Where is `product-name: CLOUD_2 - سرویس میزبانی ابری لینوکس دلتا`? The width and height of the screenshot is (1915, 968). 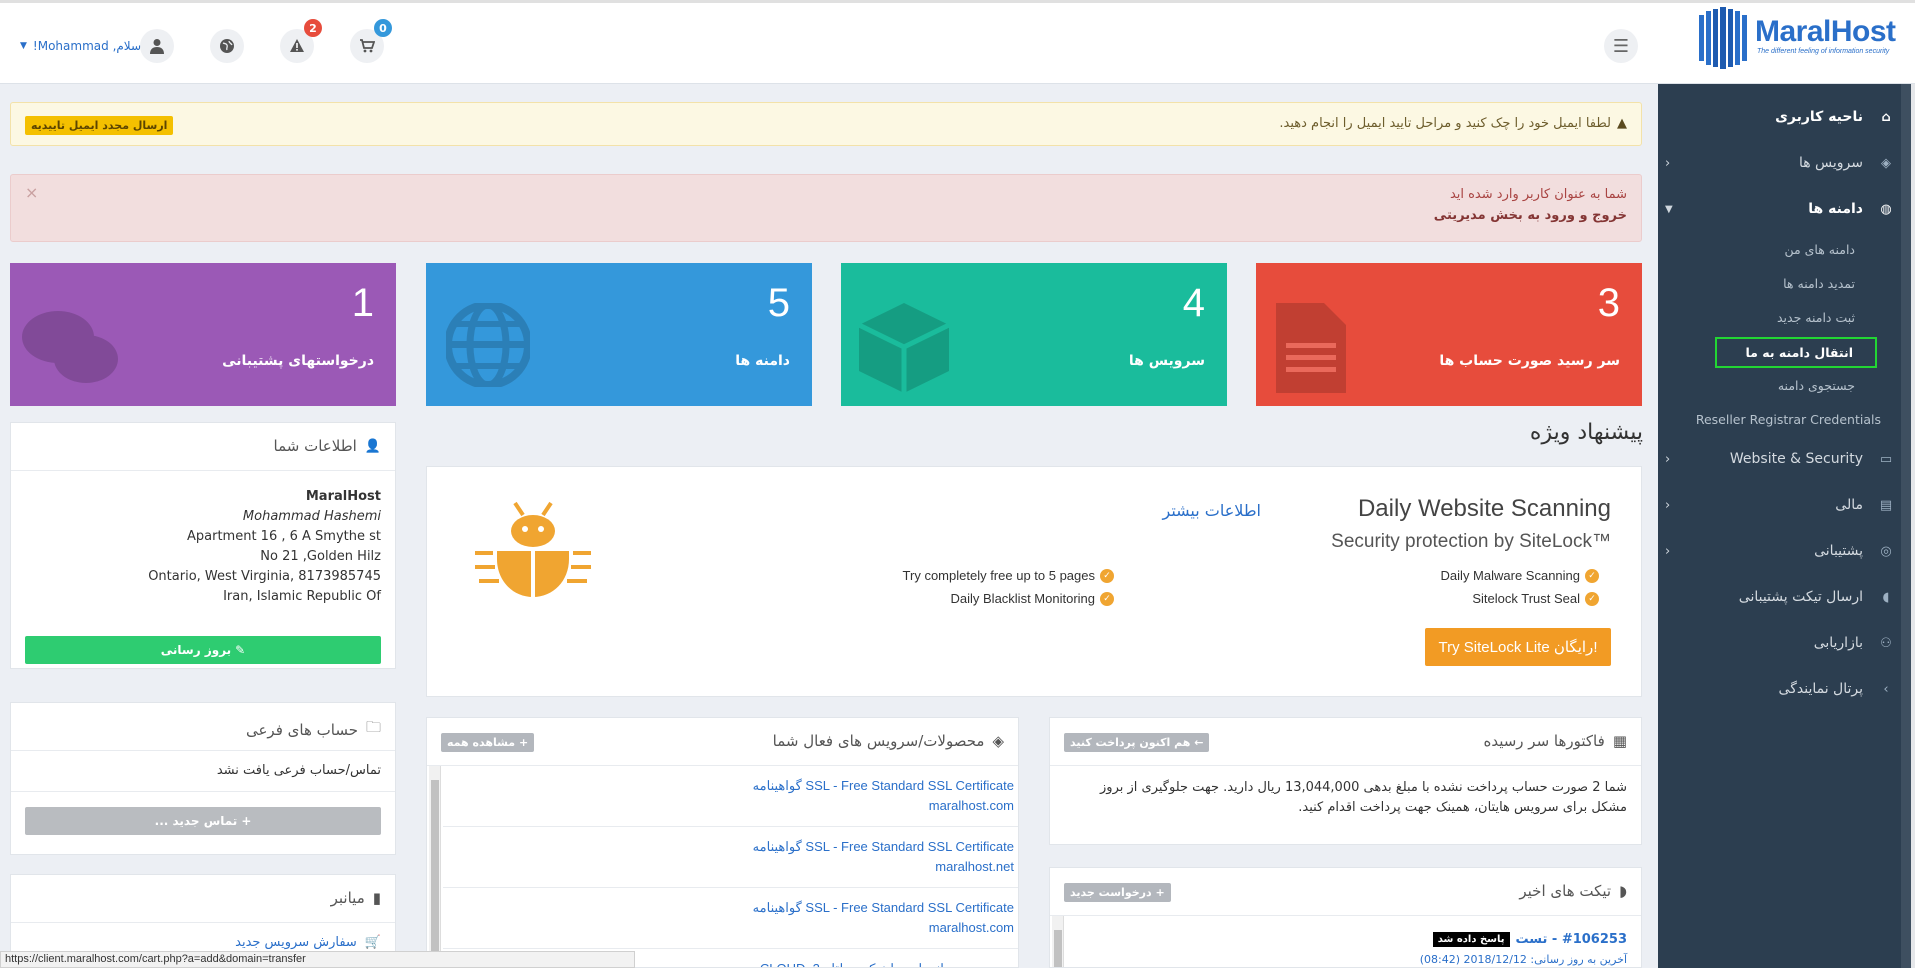
product-name: CLOUD_2 - سرویس میزبانی ابری لینوکس دلتا is located at coordinates (887, 963).